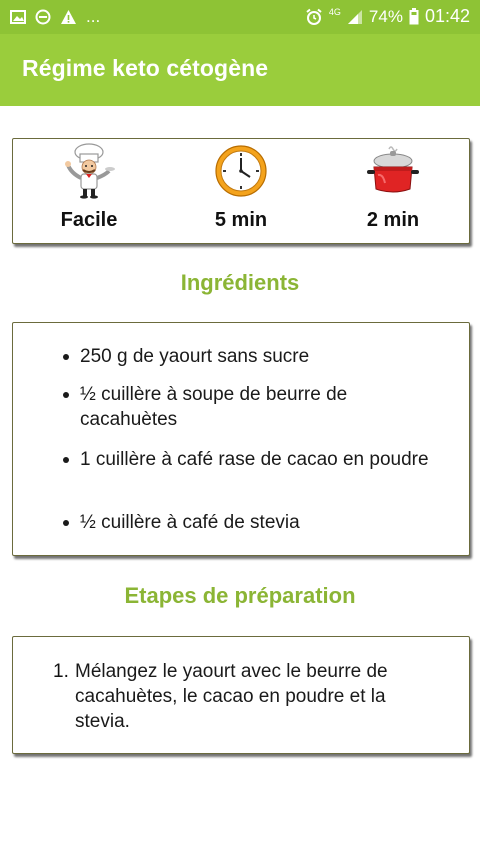 The height and width of the screenshot is (853, 480). I want to click on signal-icon, so click(354, 16).